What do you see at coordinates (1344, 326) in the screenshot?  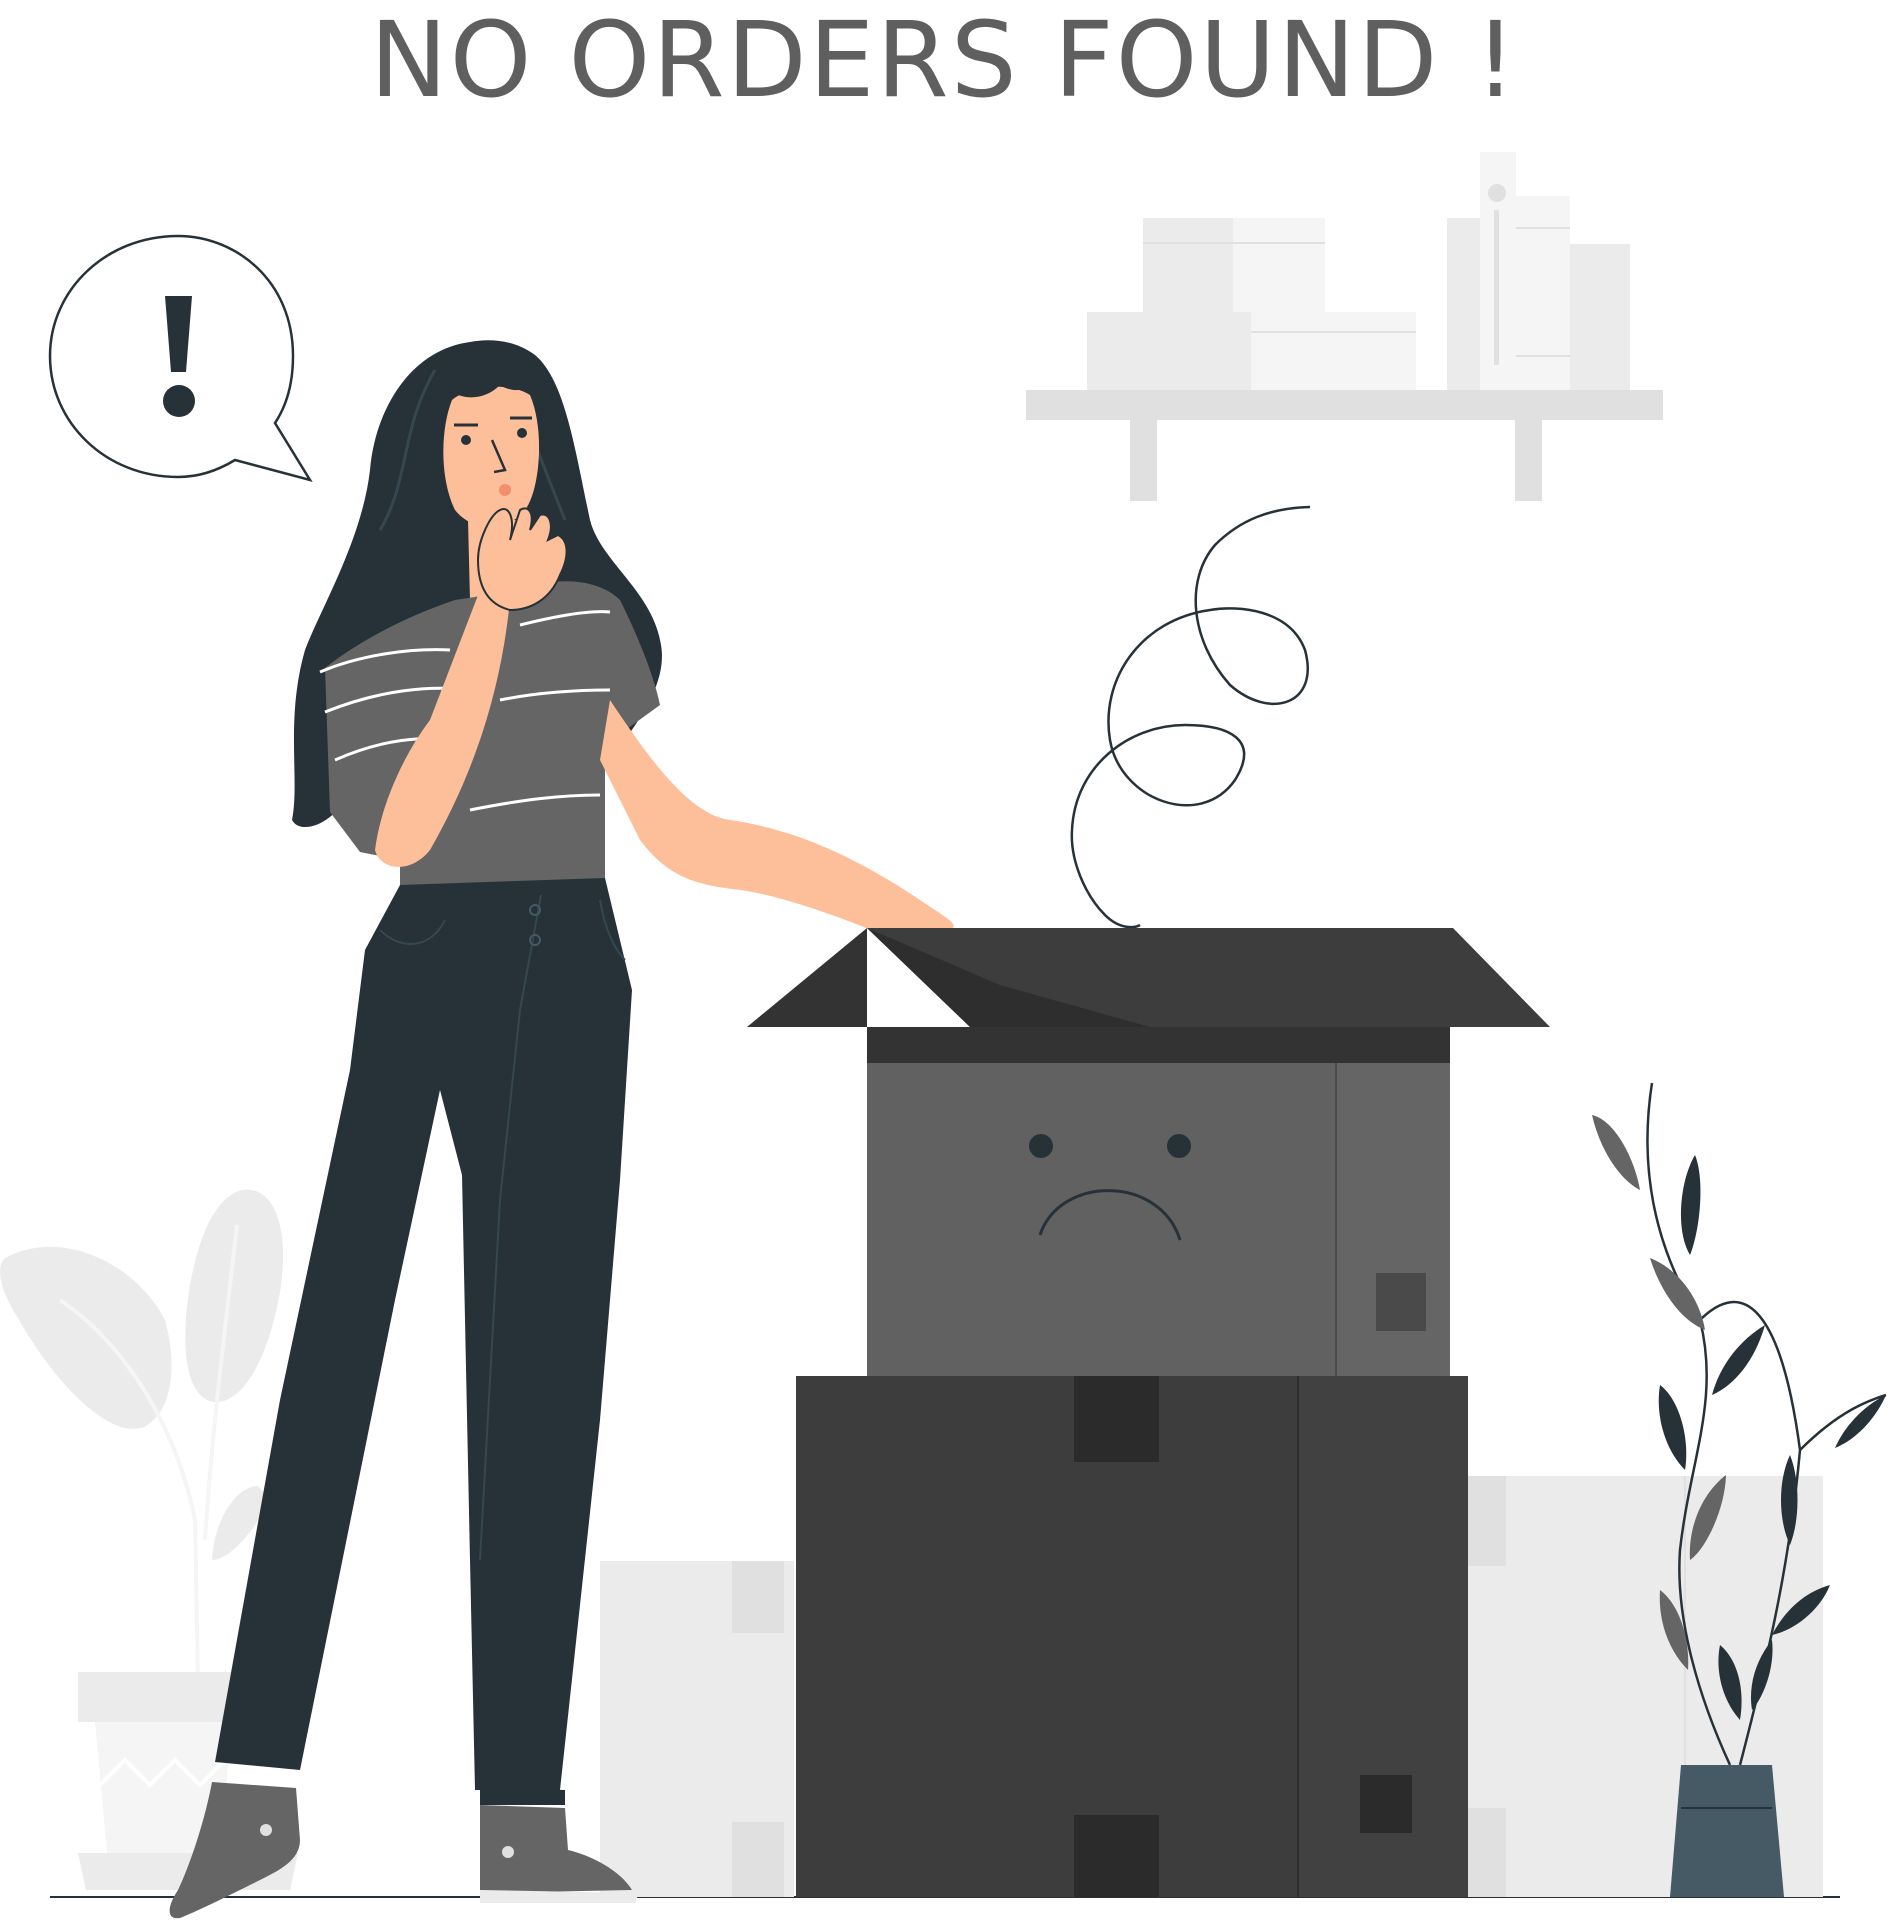 I see `wall-shelf` at bounding box center [1344, 326].